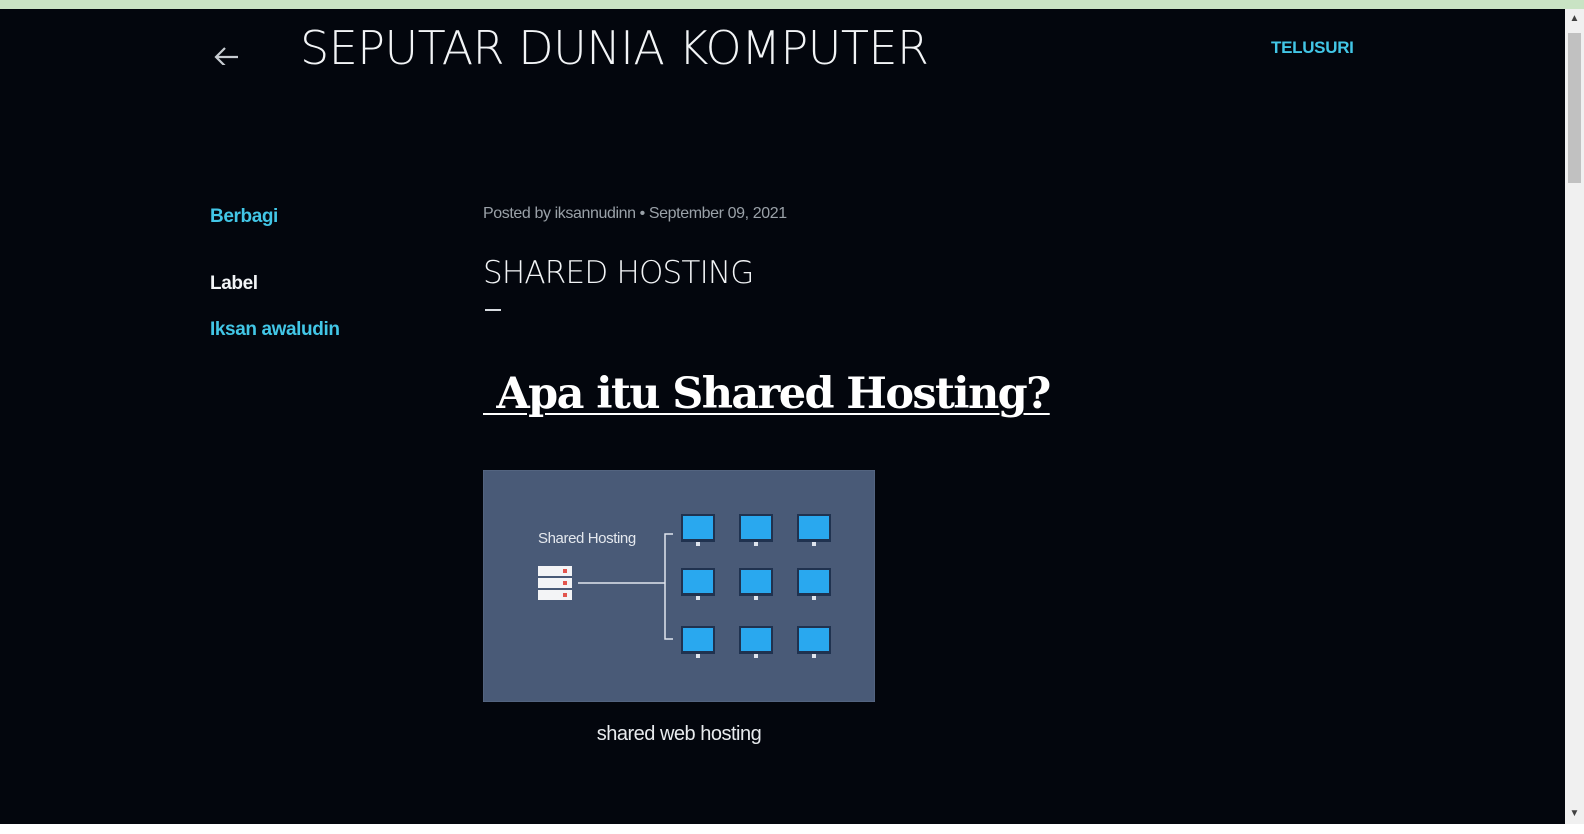 Image resolution: width=1584 pixels, height=834 pixels. Describe the element at coordinates (595, 213) in the screenshot. I see `post-author-link: iksannudinn` at that location.